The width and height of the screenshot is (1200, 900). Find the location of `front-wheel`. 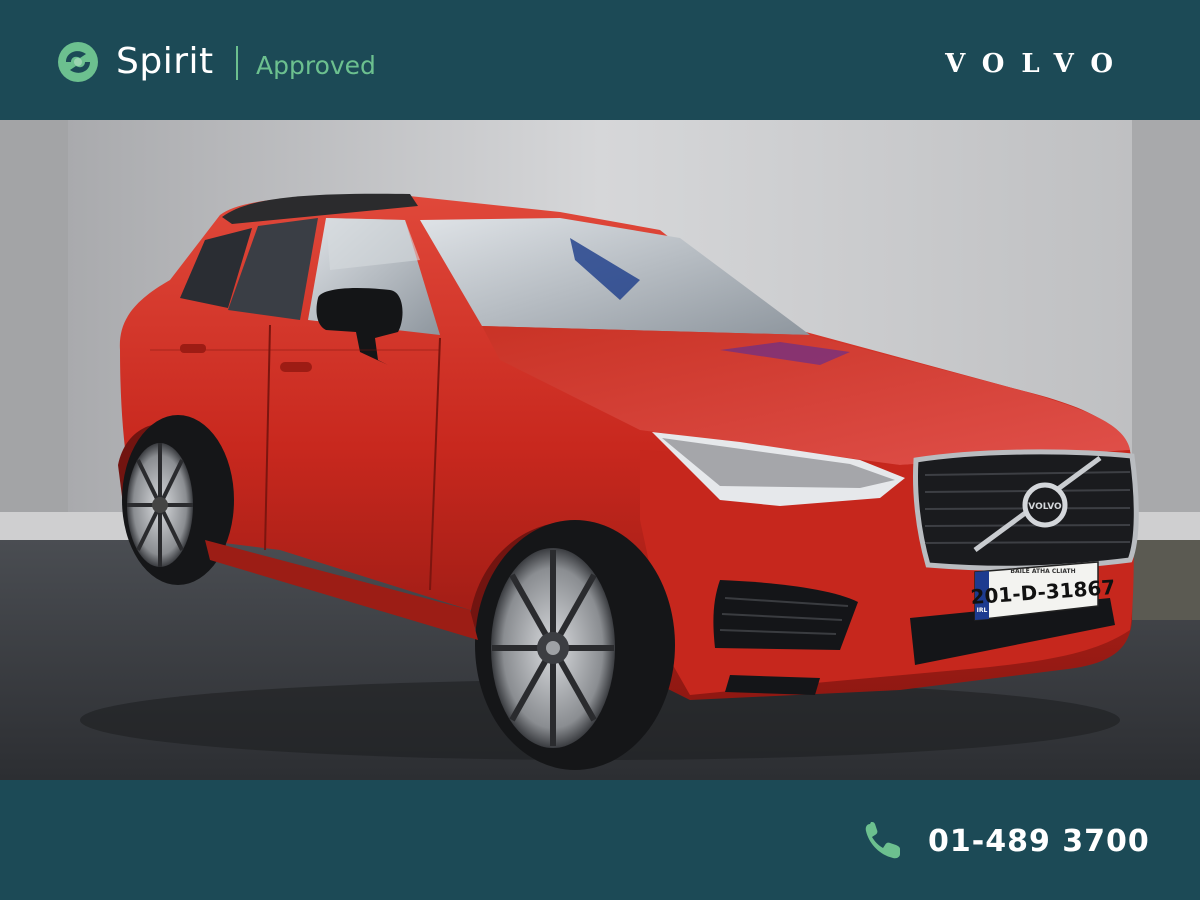

front-wheel is located at coordinates (575, 645).